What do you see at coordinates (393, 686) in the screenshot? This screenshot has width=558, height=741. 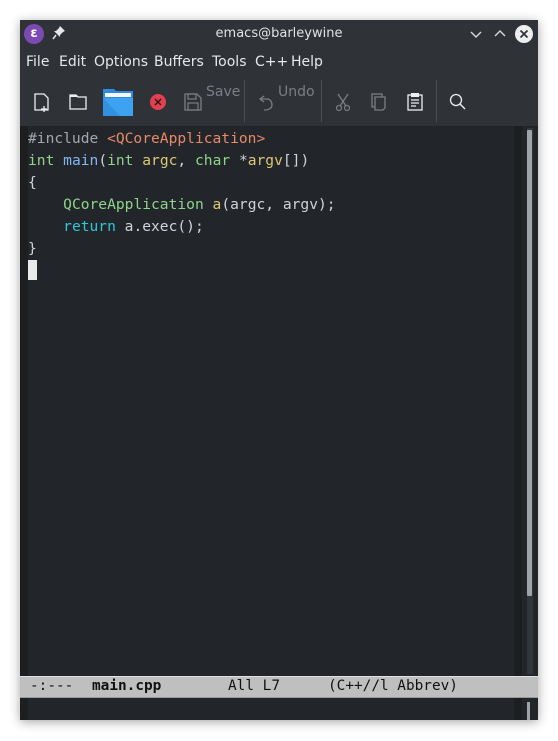 I see `modeline-modes: (C++//l Abbrev)` at bounding box center [393, 686].